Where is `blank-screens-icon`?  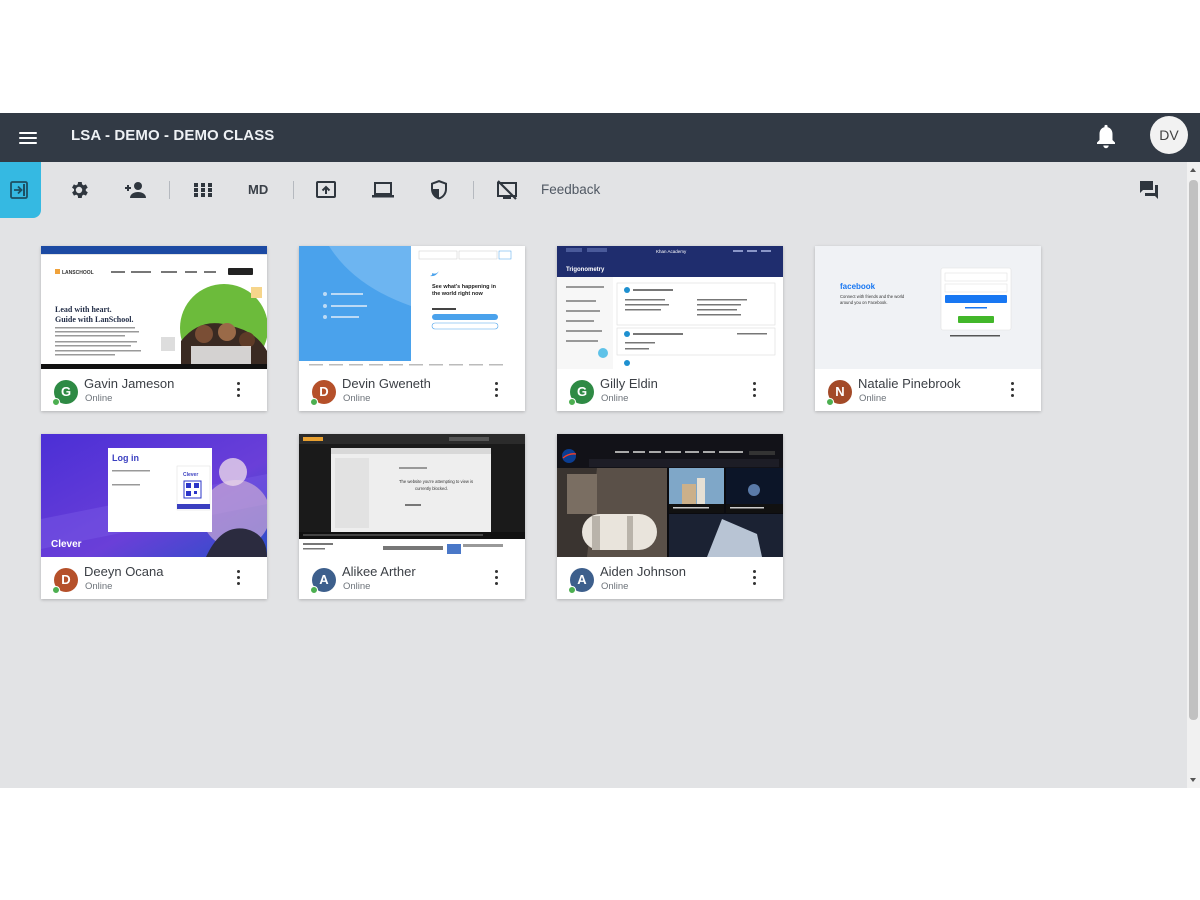
blank-screens-icon is located at coordinates (507, 190).